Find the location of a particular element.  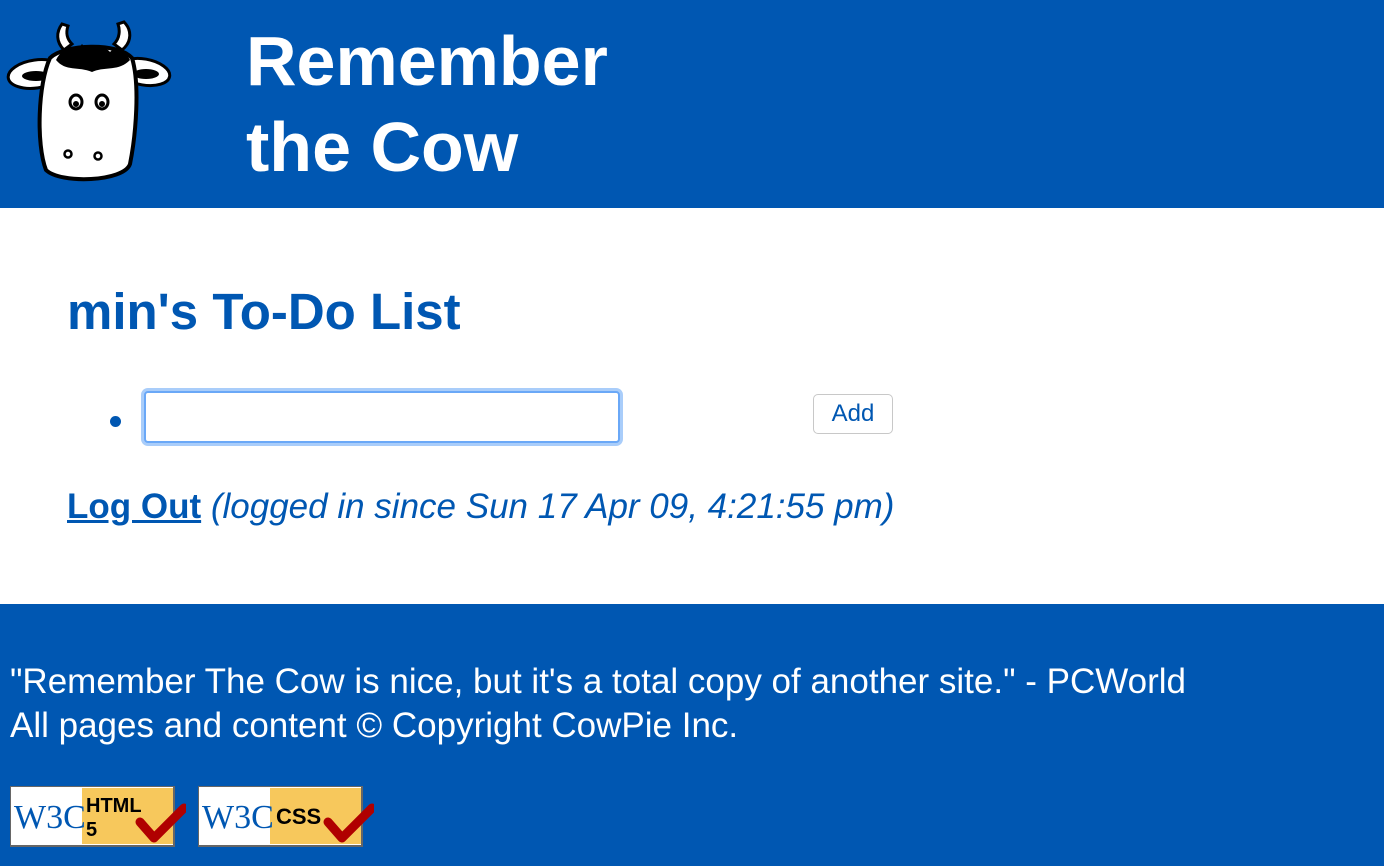

site-title: Remember the Cow is located at coordinates (427, 104).